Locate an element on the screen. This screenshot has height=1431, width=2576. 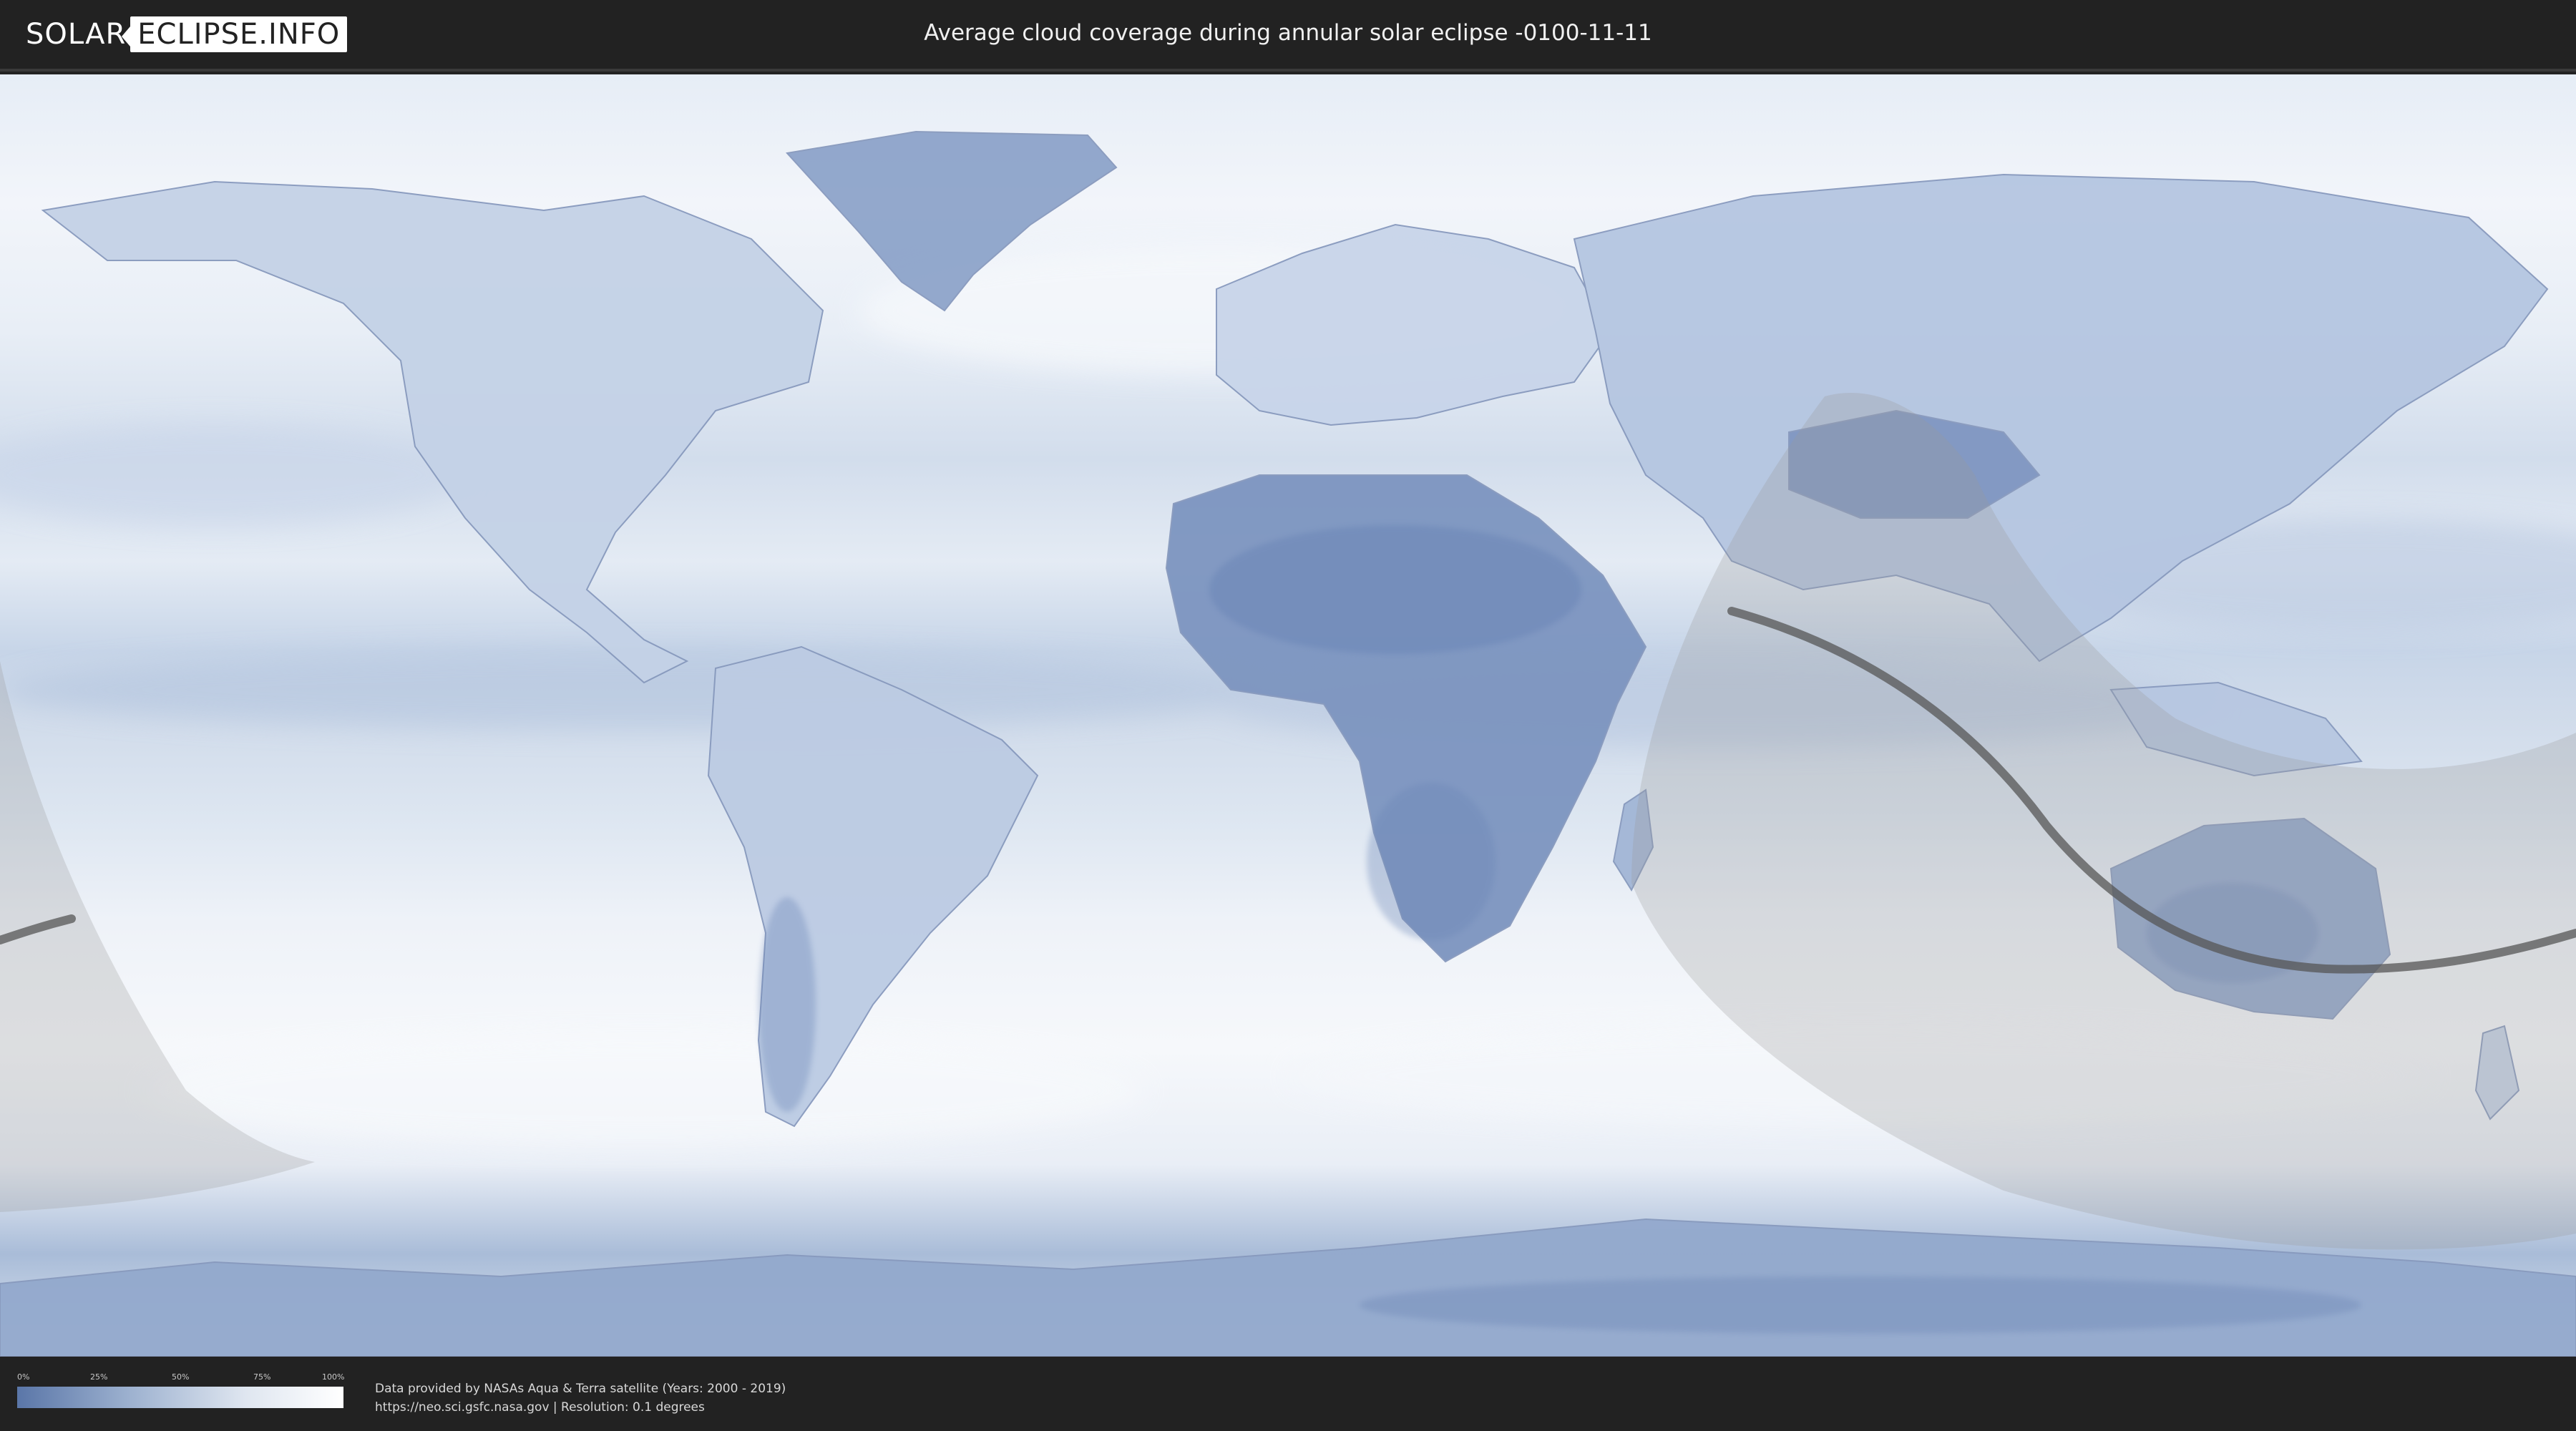
legend-tick-50: 50% is located at coordinates (181, 1377).